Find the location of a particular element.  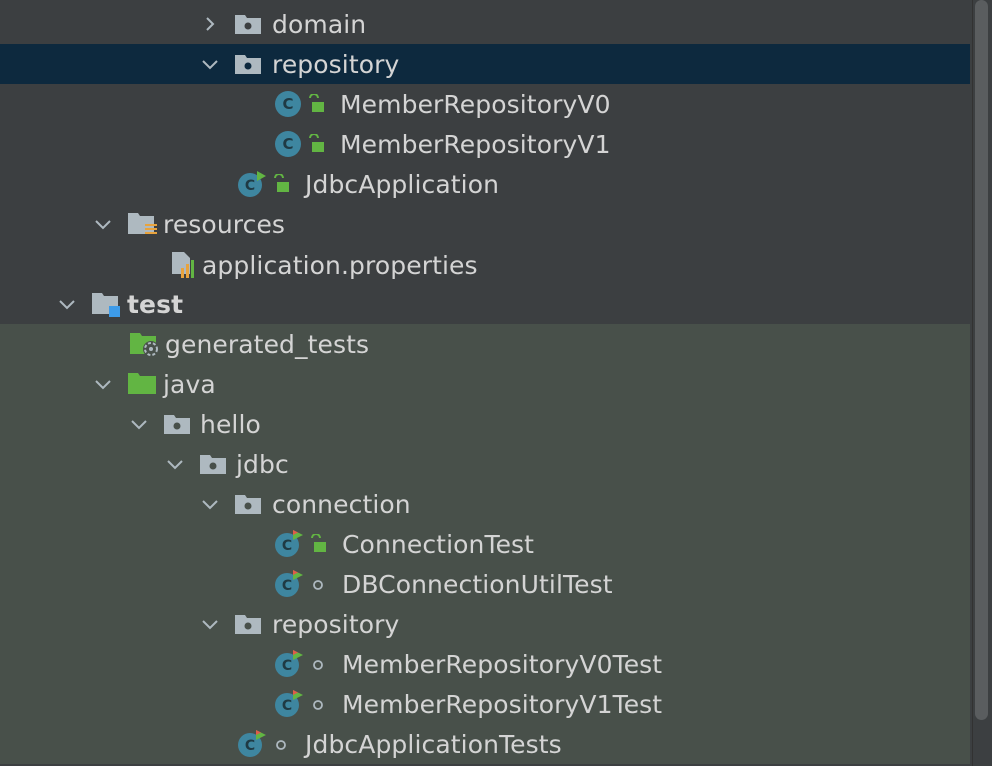

node-label: resources is located at coordinates (224, 224).